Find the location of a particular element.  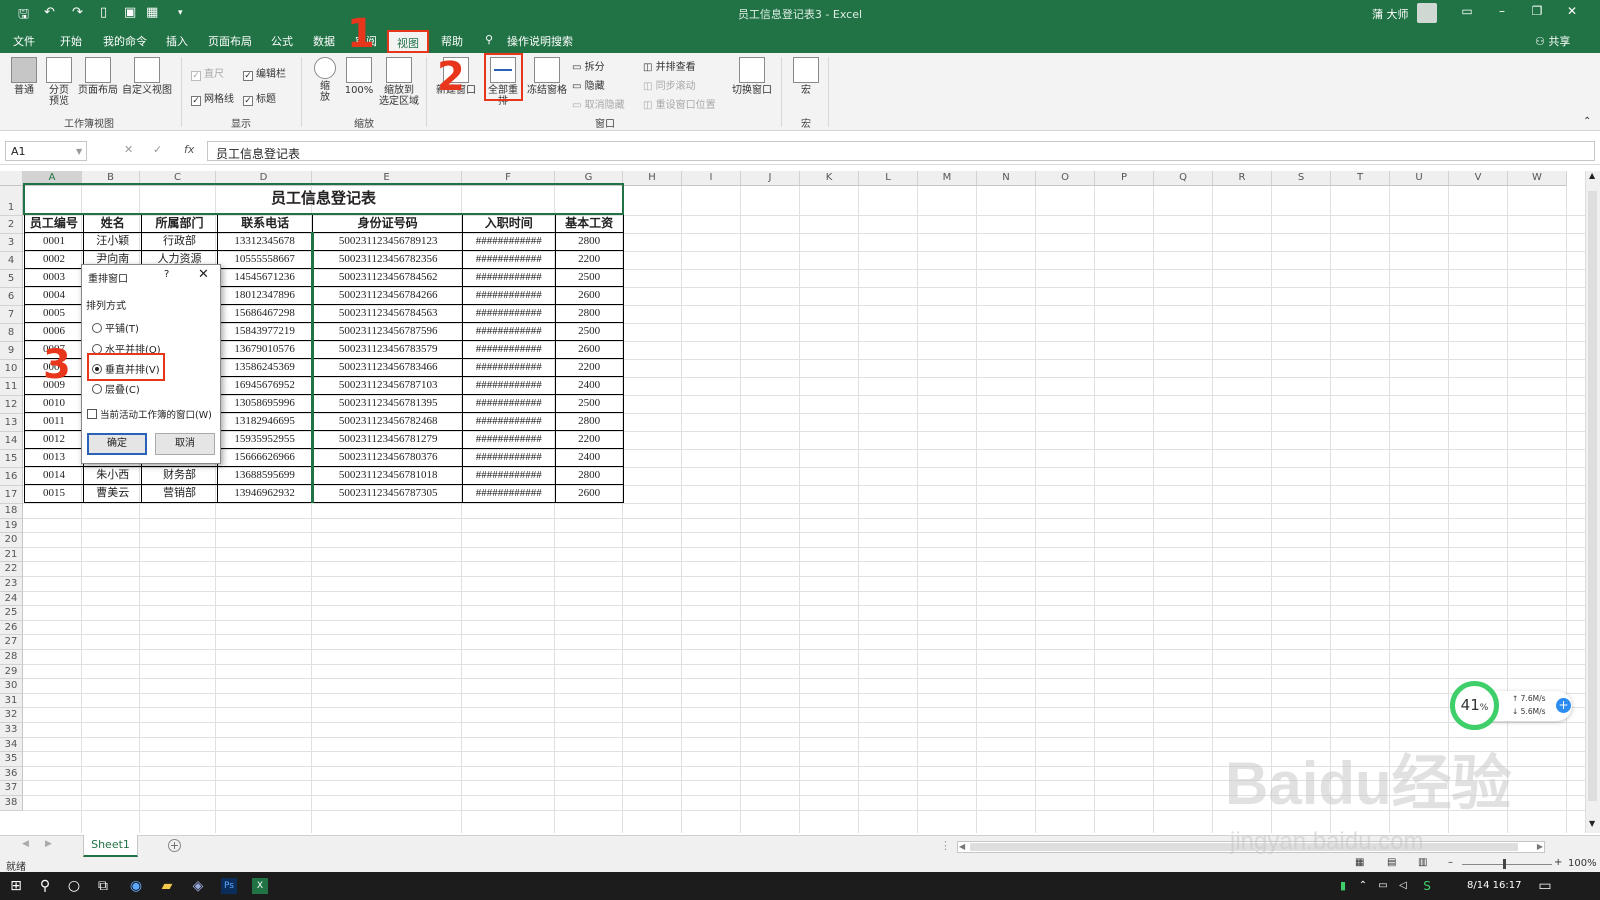

zoom-slider-thumb is located at coordinates (1504, 864).